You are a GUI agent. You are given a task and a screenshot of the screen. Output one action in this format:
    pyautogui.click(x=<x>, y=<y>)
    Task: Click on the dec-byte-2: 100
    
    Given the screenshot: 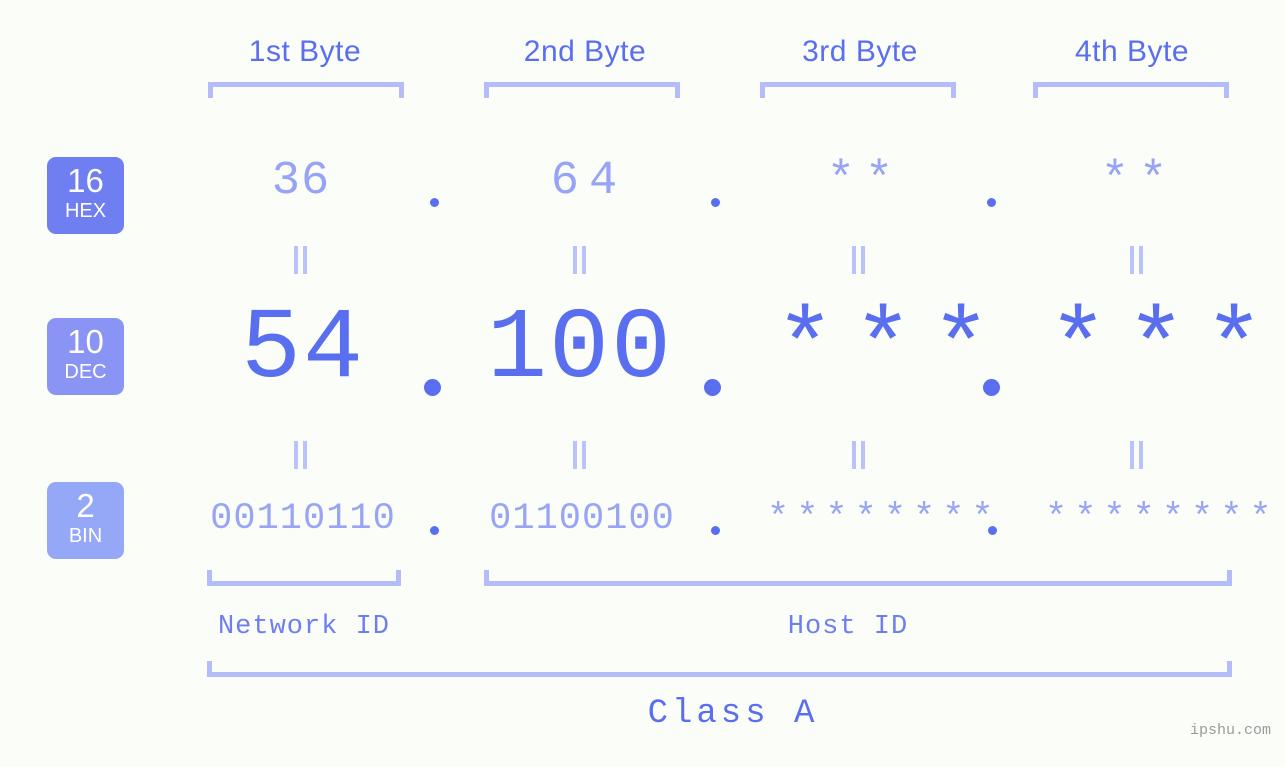 What is the action you would take?
    pyautogui.click(x=580, y=350)
    